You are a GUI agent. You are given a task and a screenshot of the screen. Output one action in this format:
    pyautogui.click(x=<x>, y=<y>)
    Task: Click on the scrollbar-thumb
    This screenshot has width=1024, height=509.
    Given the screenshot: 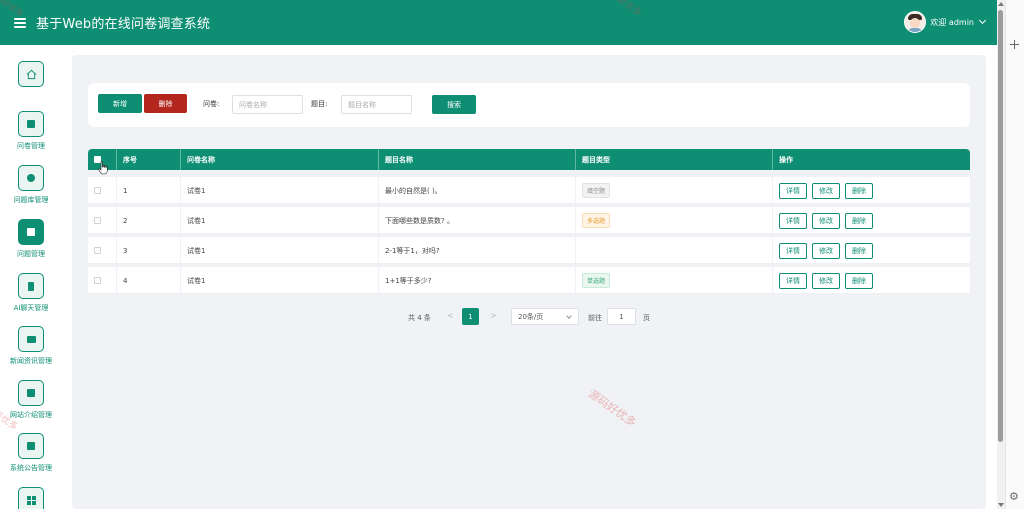 What is the action you would take?
    pyautogui.click(x=1000, y=226)
    